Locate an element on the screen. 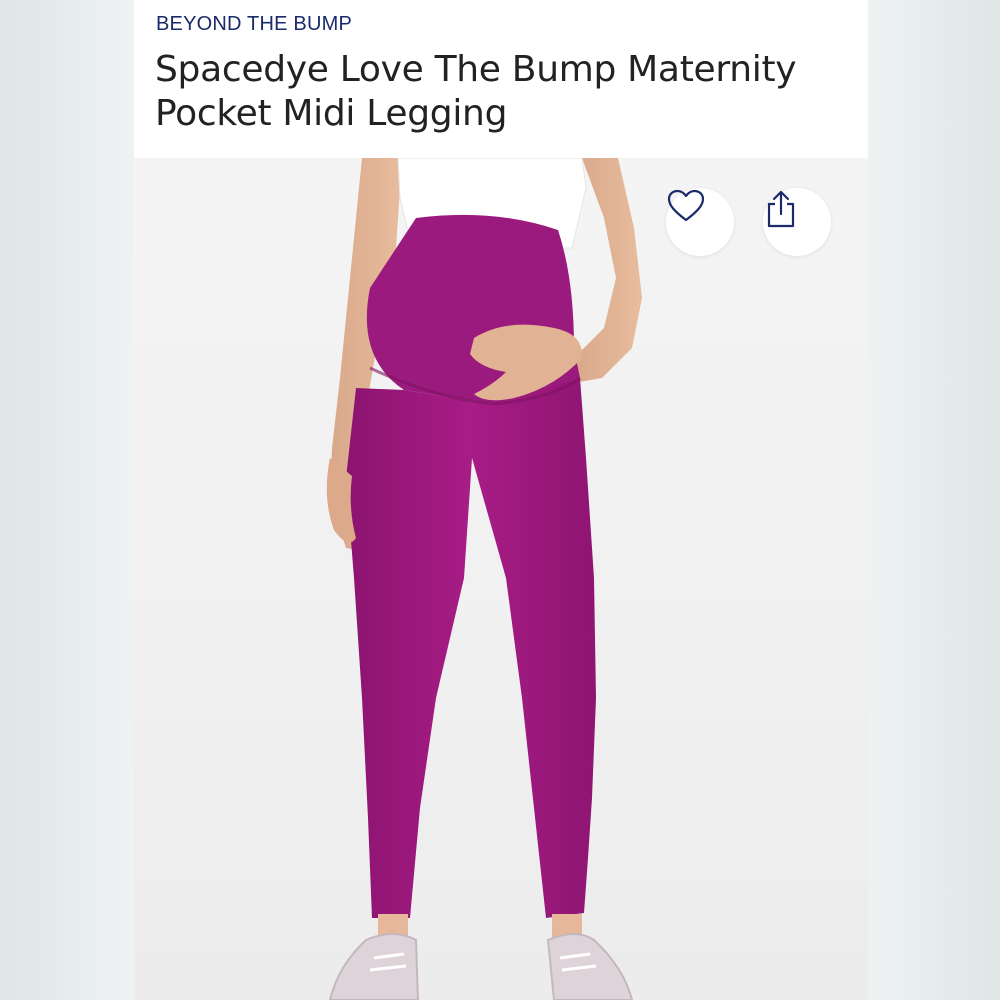 The image size is (1000, 1000). brand-name: BEYOND THE BUMP is located at coordinates (254, 24).